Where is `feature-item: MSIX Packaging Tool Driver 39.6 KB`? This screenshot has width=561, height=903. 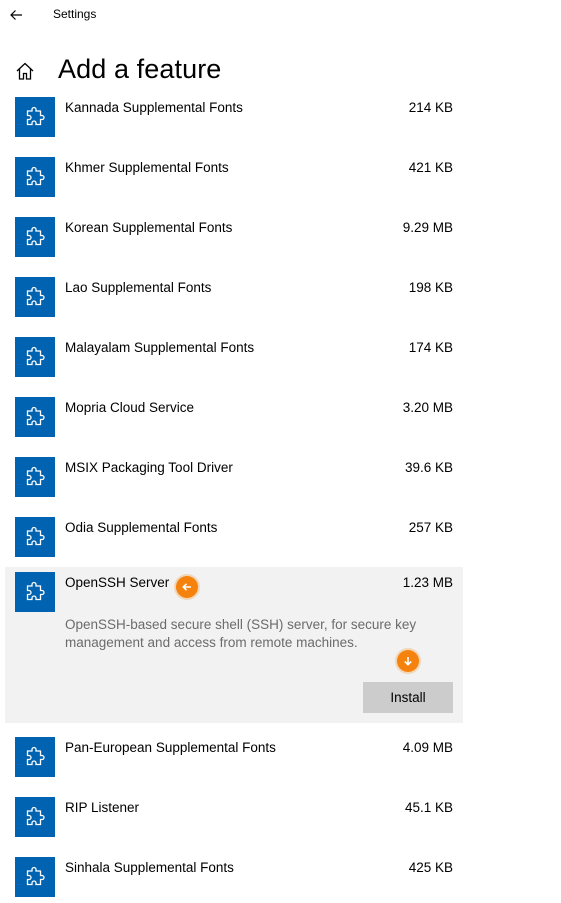 feature-item: MSIX Packaging Tool Driver 39.6 KB is located at coordinates (234, 482).